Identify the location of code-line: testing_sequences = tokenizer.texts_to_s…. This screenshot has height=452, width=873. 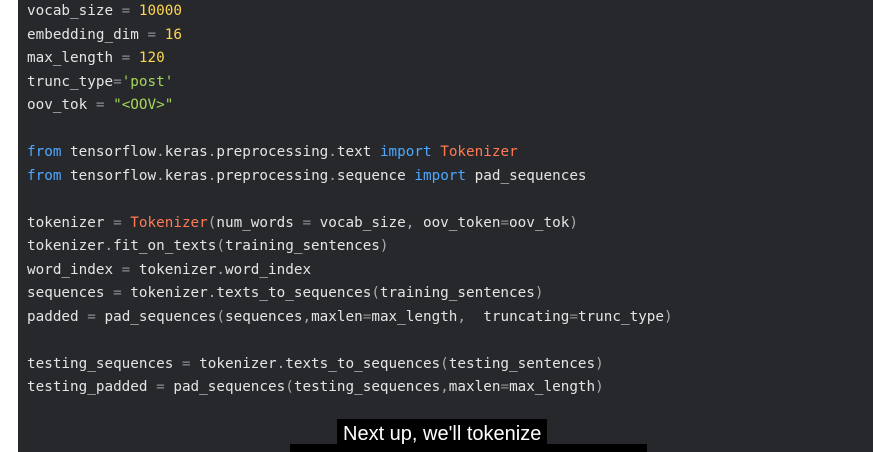
(350, 365).